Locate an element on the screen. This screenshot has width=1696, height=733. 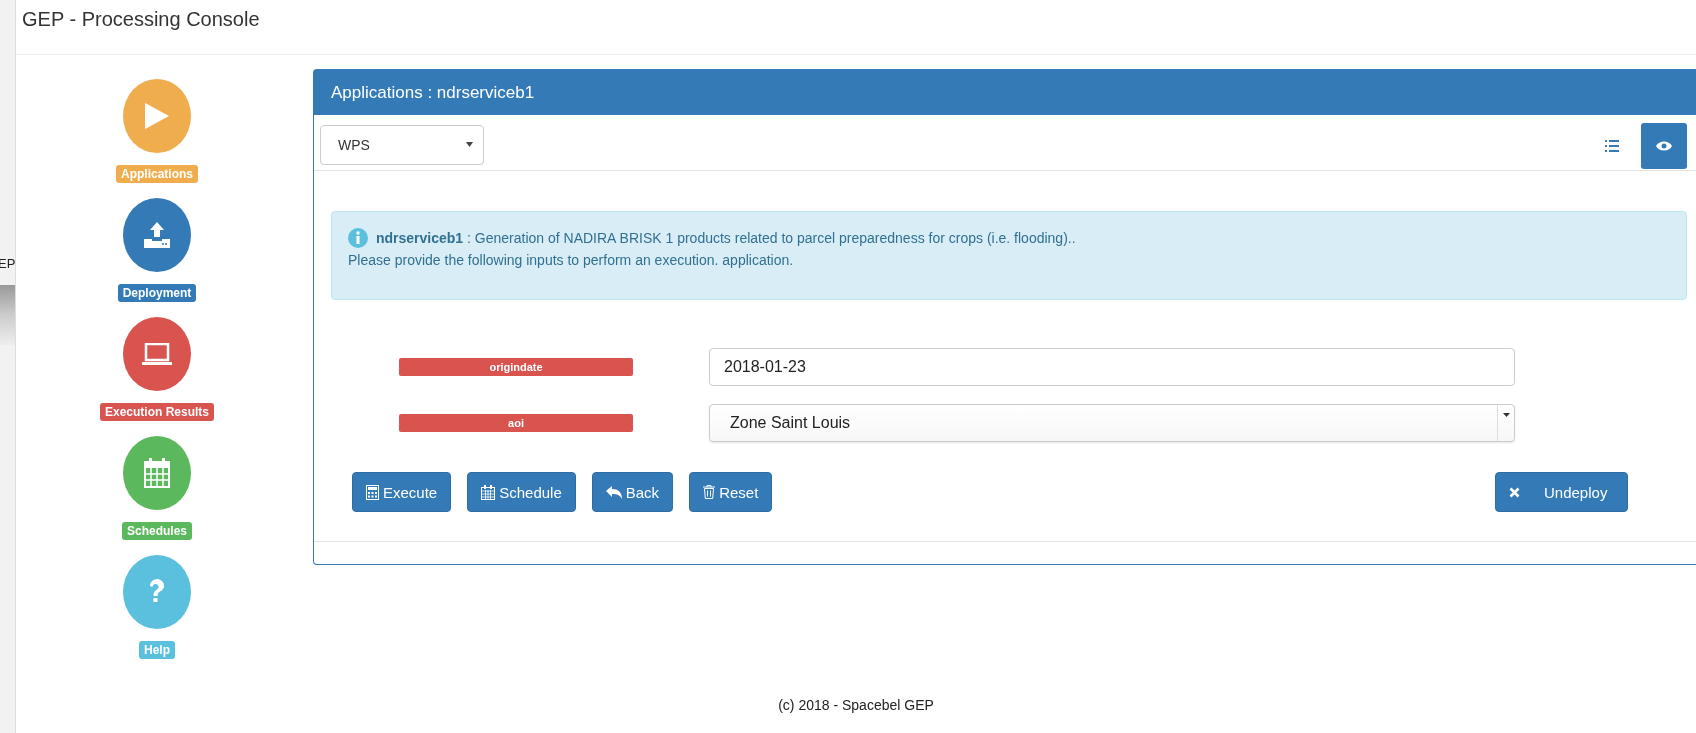
list-icon is located at coordinates (1612, 145).